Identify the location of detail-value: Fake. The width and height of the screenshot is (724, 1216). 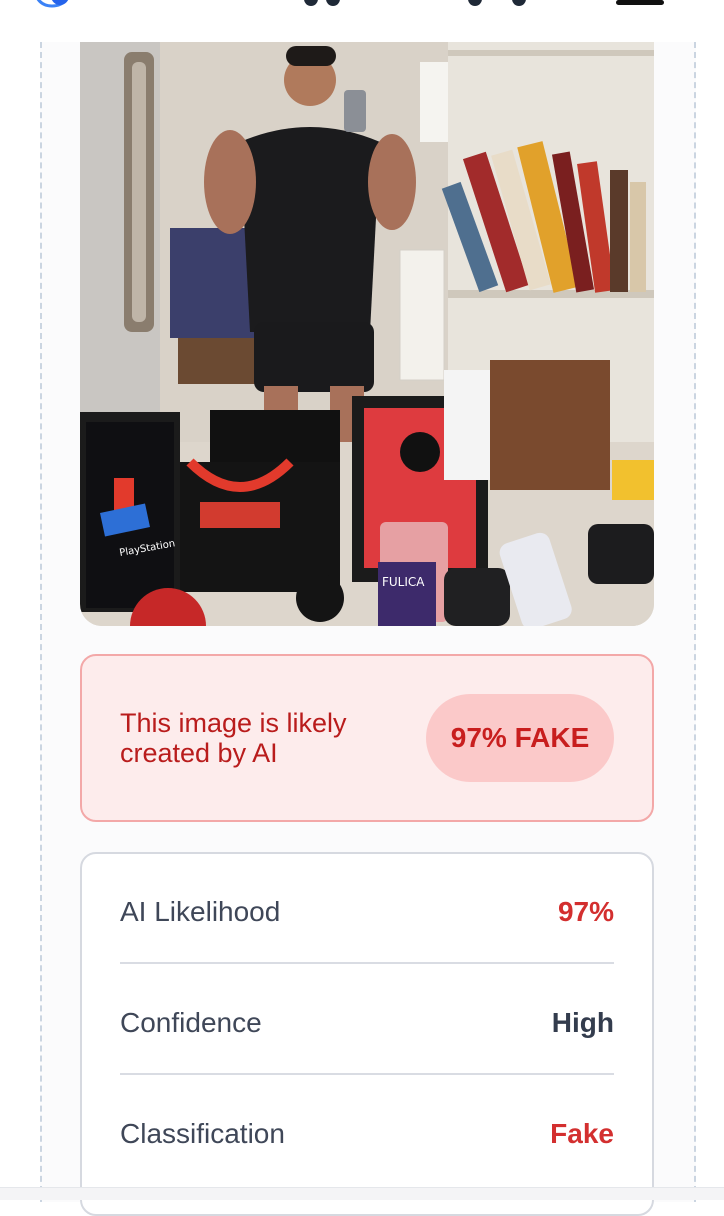
(582, 1133).